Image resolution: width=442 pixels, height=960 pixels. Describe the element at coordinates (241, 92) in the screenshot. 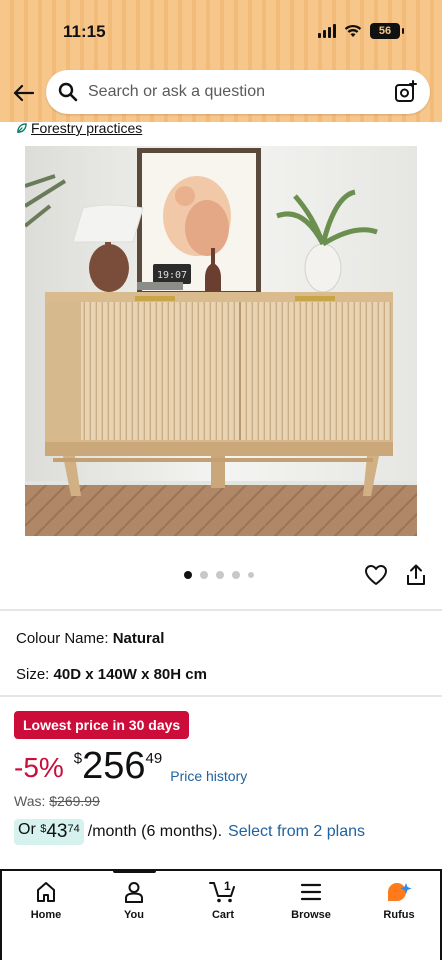

I see `search-input` at that location.